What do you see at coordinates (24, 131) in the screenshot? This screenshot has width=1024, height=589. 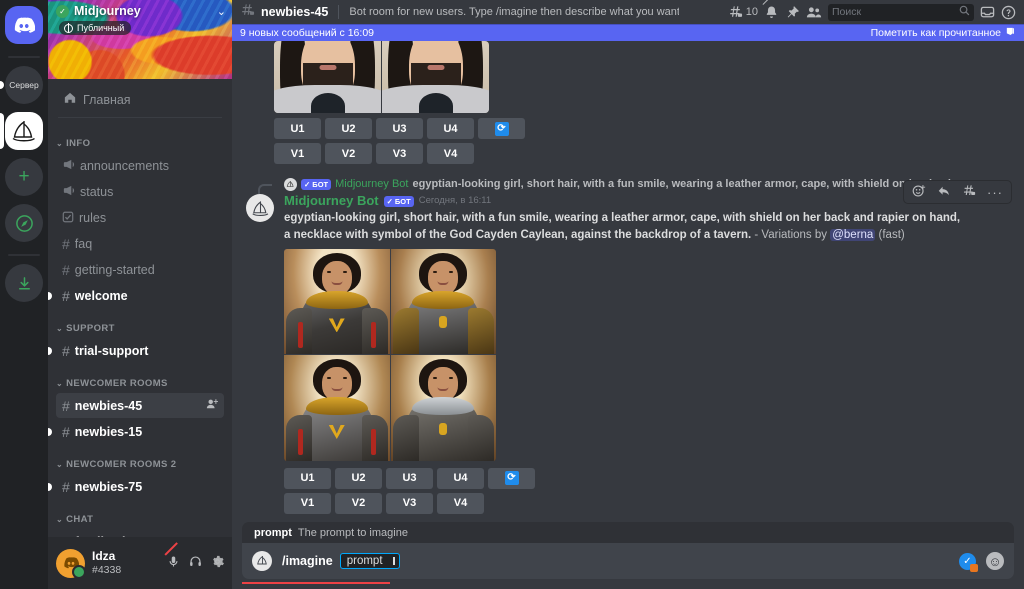 I see `server-rail-item-midjourney` at bounding box center [24, 131].